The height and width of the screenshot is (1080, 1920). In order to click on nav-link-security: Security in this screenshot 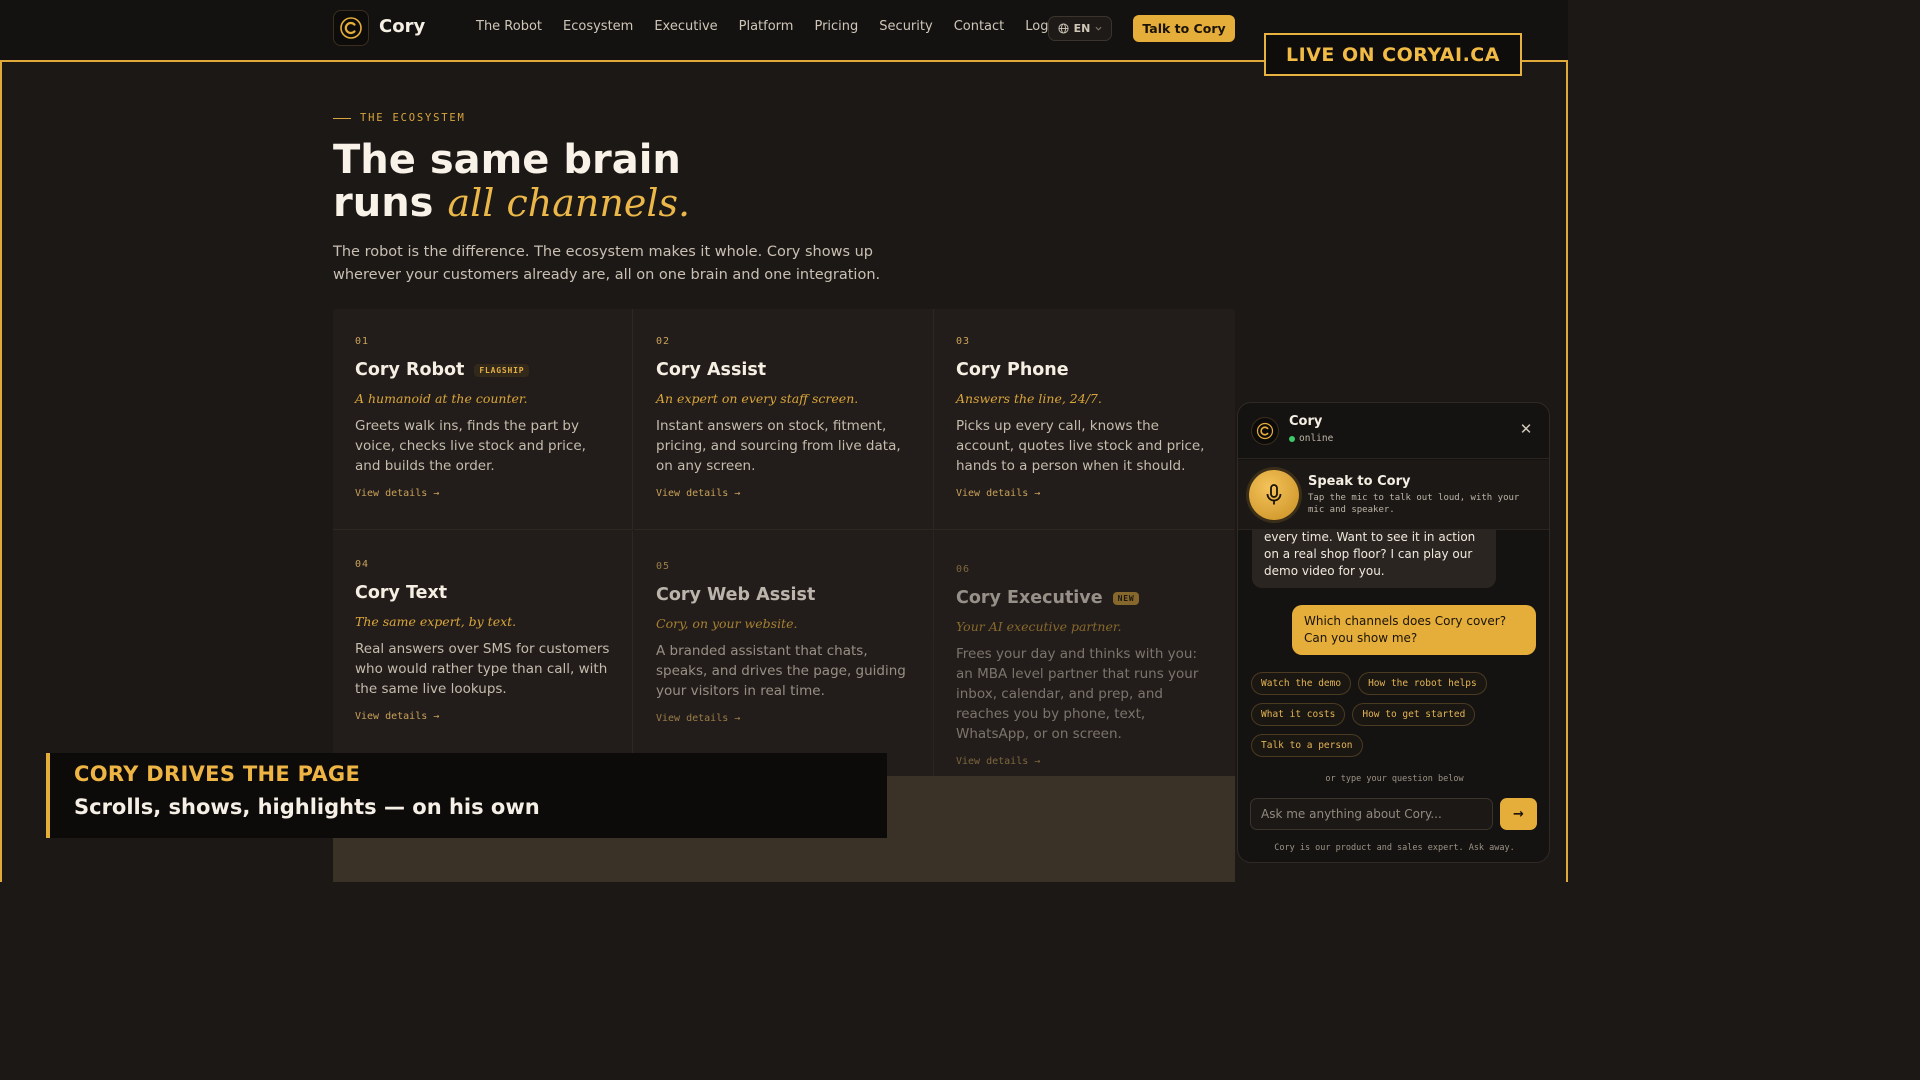, I will do `click(905, 26)`.